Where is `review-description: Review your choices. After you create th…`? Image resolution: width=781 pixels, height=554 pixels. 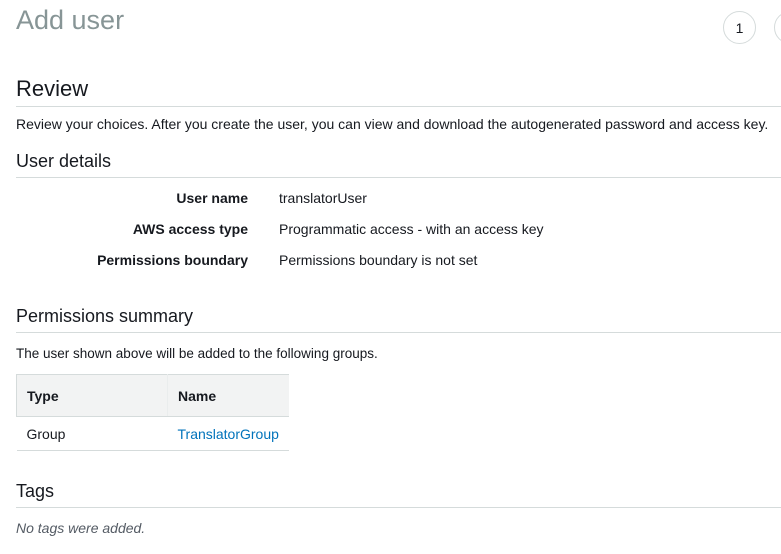
review-description: Review your choices. After you create th… is located at coordinates (392, 124).